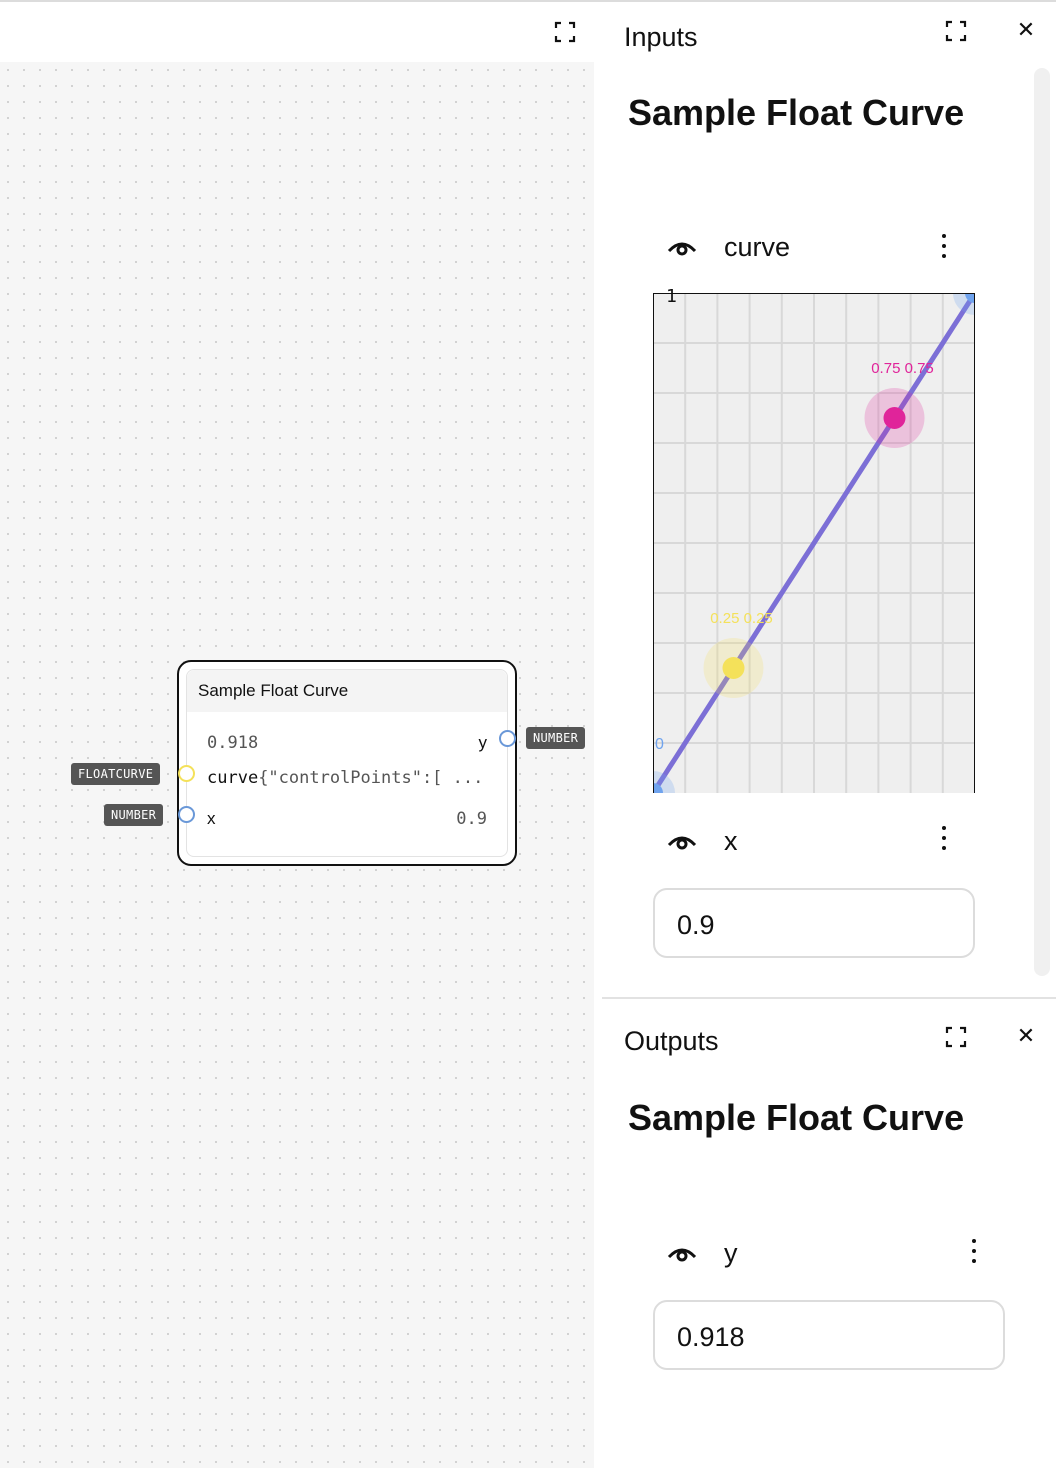  I want to click on expand-canvas-button, so click(565, 32).